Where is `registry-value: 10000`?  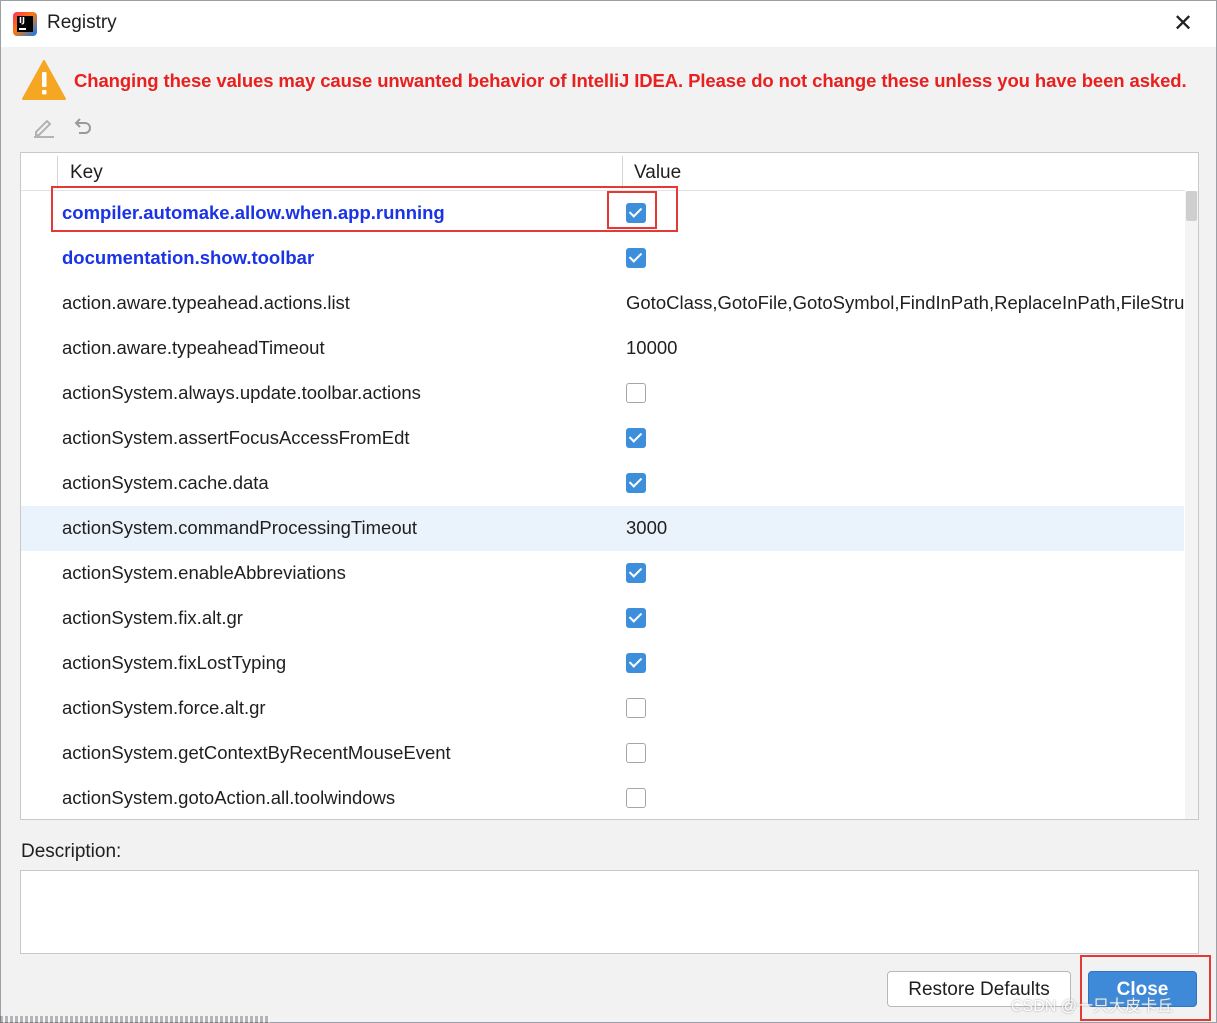 registry-value: 10000 is located at coordinates (905, 348).